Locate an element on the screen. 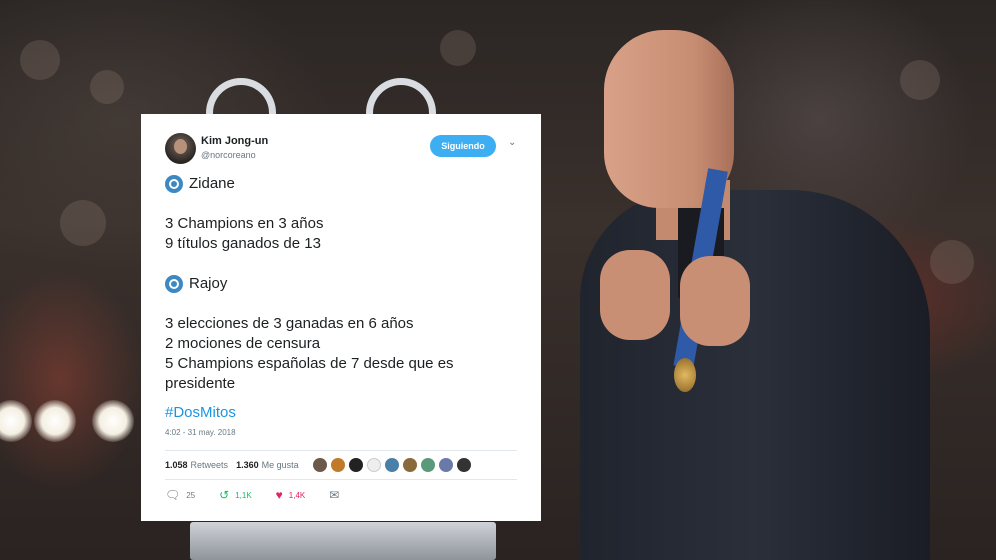  text-line: 9 títulos ganados de 13 is located at coordinates (243, 243).